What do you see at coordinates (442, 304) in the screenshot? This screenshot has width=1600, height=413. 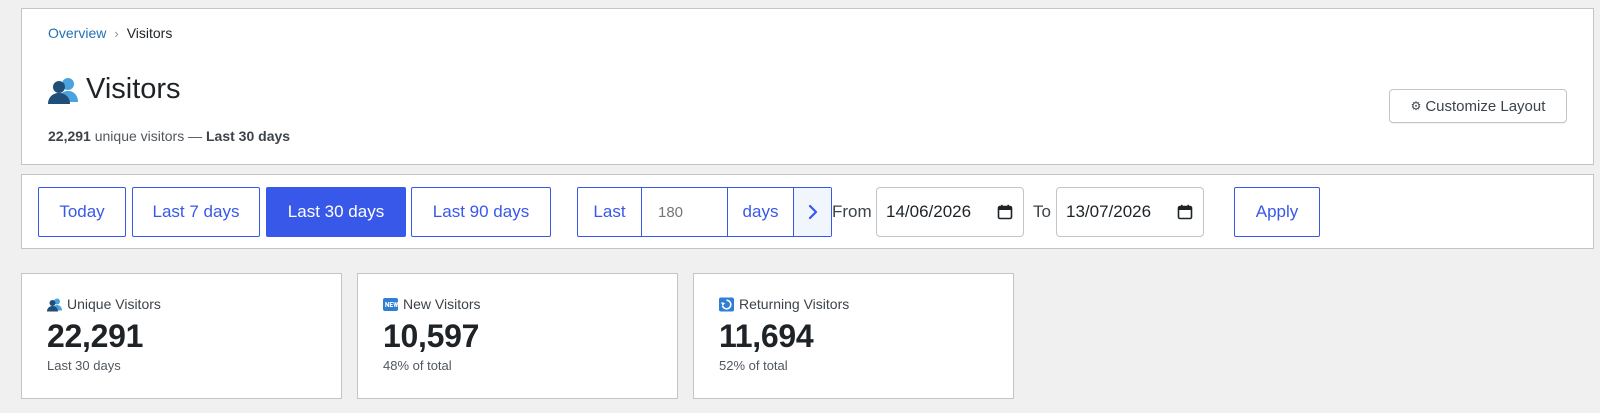 I see `stat-label-text: New Visitors` at bounding box center [442, 304].